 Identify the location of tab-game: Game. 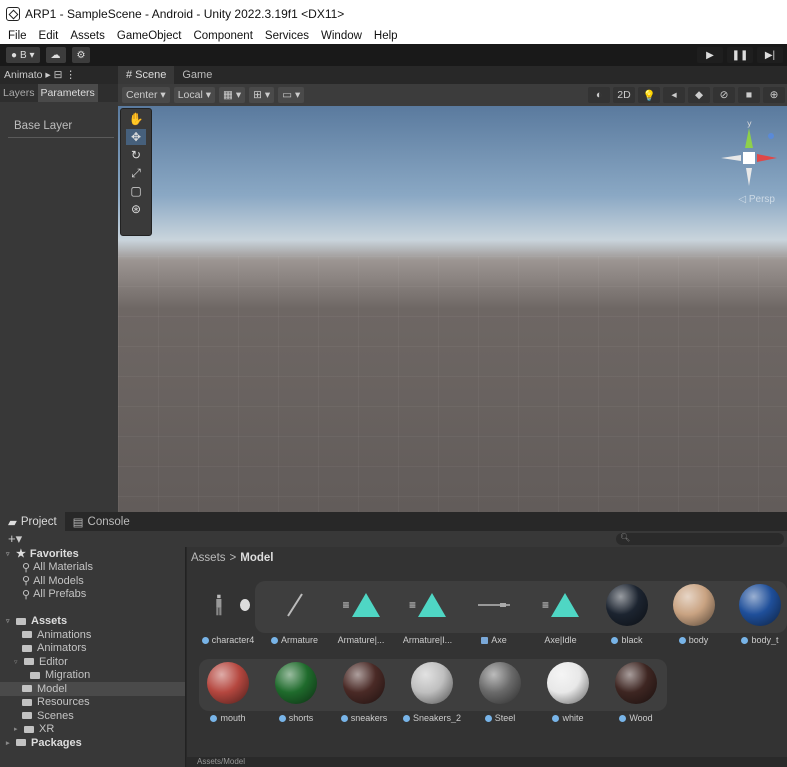
(197, 75).